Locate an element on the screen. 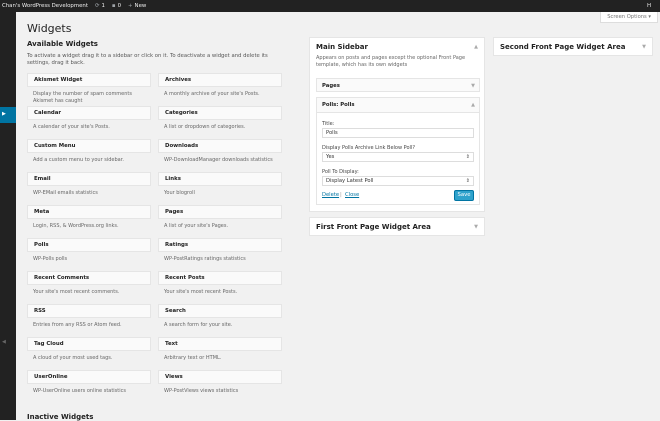 This screenshot has width=660, height=421. widget-title: Tag Cloud is located at coordinates (89, 344).